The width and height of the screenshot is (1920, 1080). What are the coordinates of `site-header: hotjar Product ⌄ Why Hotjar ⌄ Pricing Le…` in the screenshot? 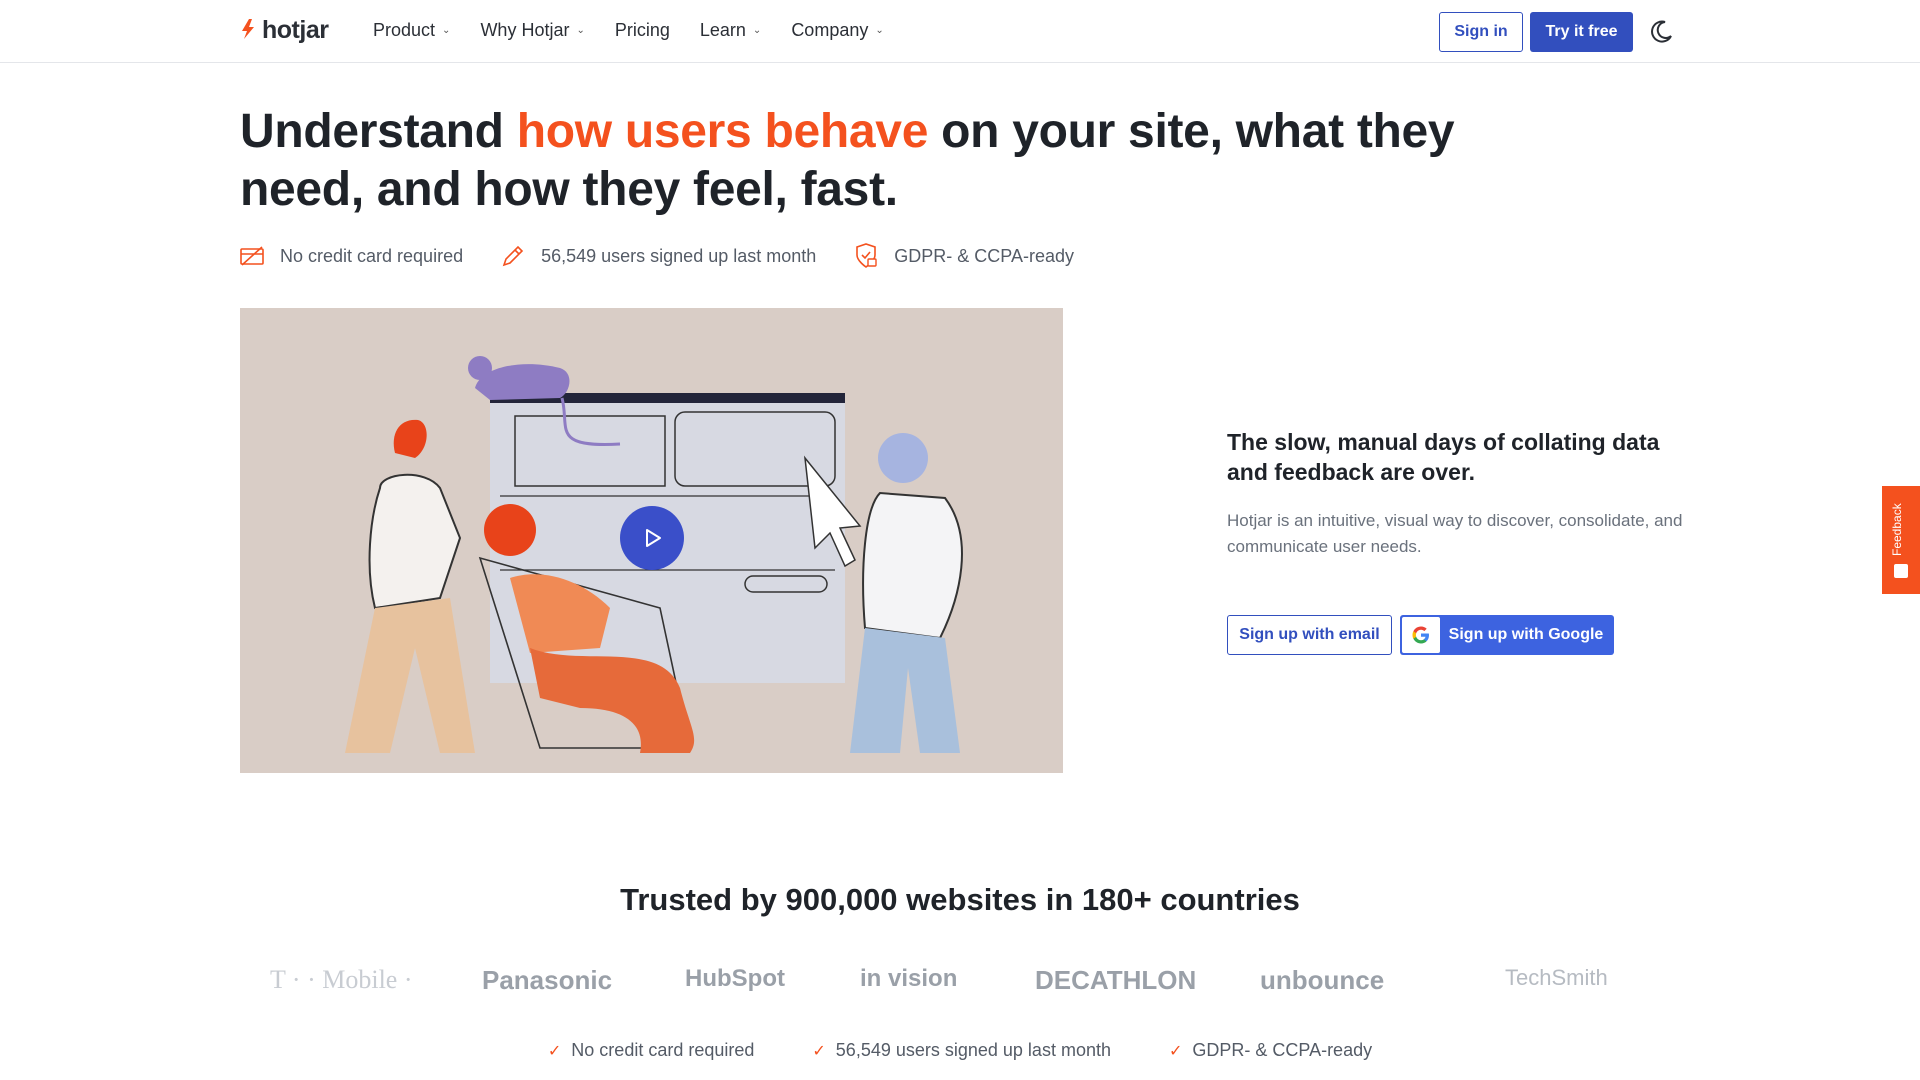 It's located at (960, 31).